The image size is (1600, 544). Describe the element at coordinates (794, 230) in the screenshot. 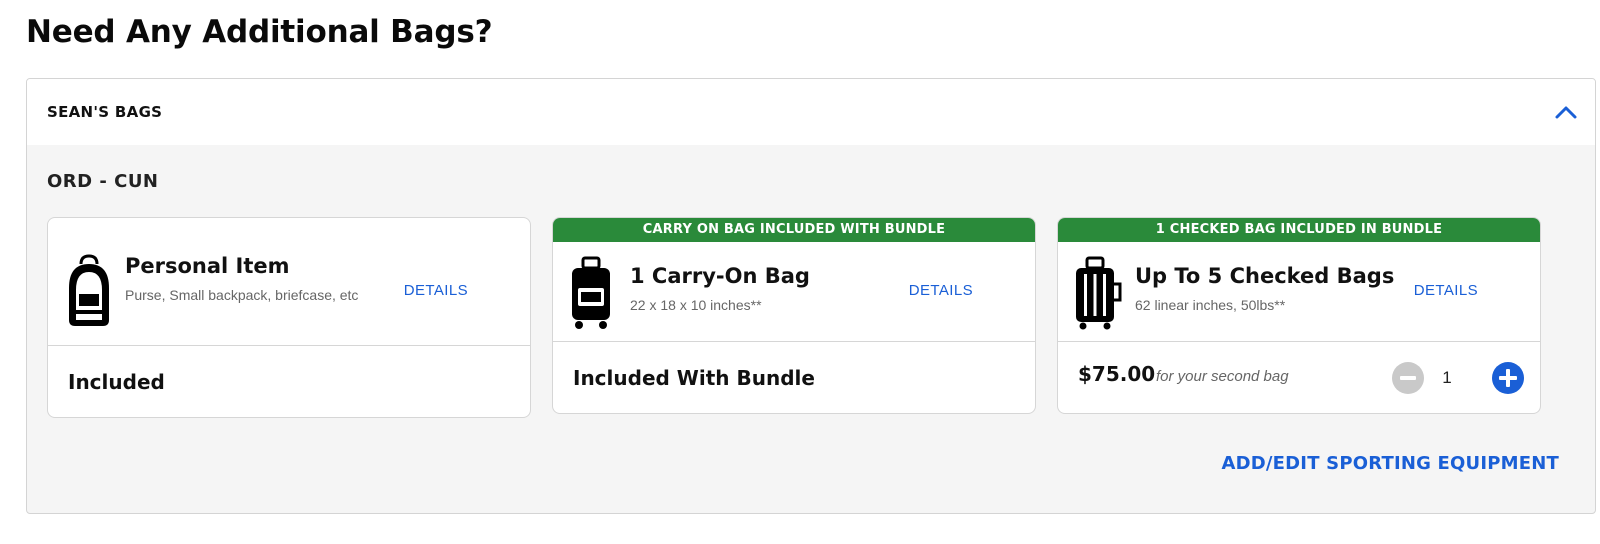

I see `bundle-banner: CARRY ON BAG INCLUDED WITH BUNDLE` at that location.